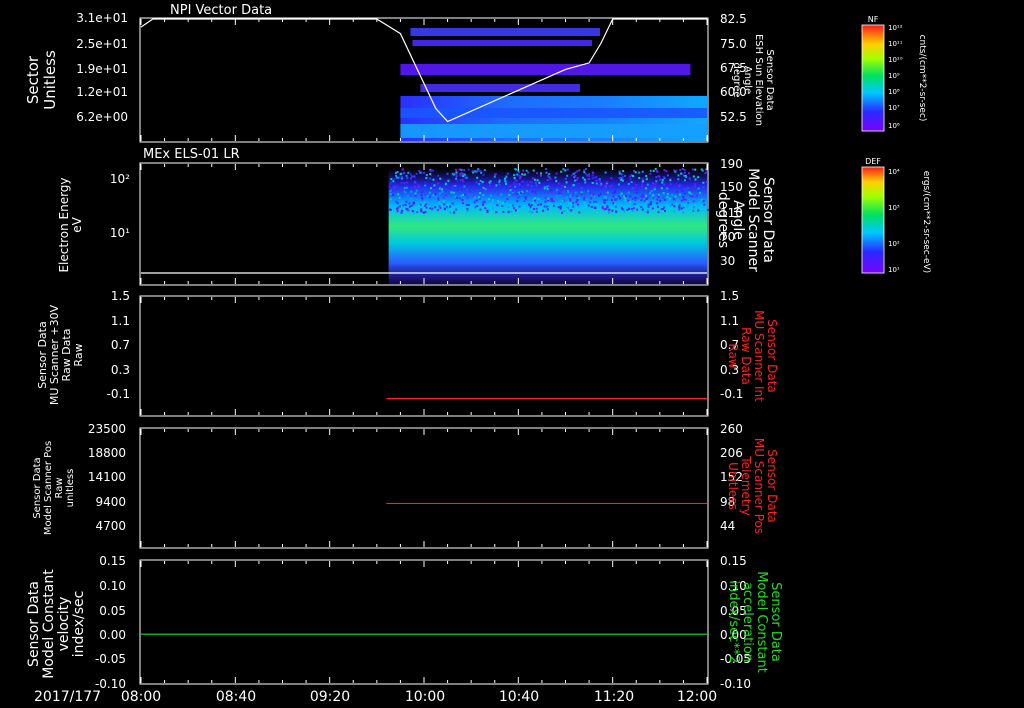 The height and width of the screenshot is (708, 1024). What do you see at coordinates (873, 78) in the screenshot?
I see `colorbar-gradient` at bounding box center [873, 78].